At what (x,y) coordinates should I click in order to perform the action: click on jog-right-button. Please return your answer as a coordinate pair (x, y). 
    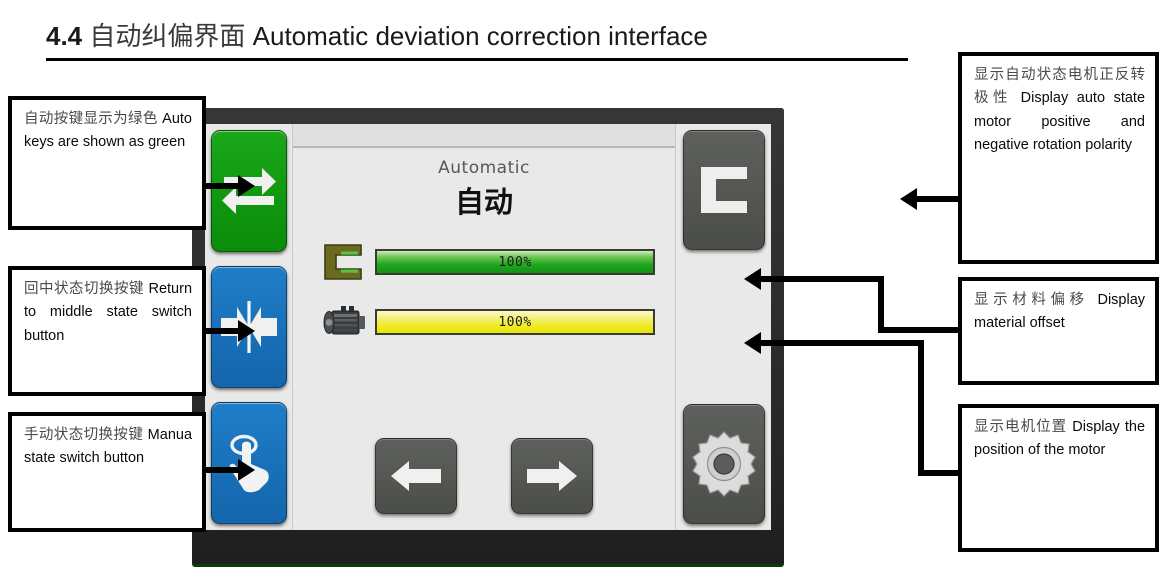
    Looking at the image, I should click on (552, 476).